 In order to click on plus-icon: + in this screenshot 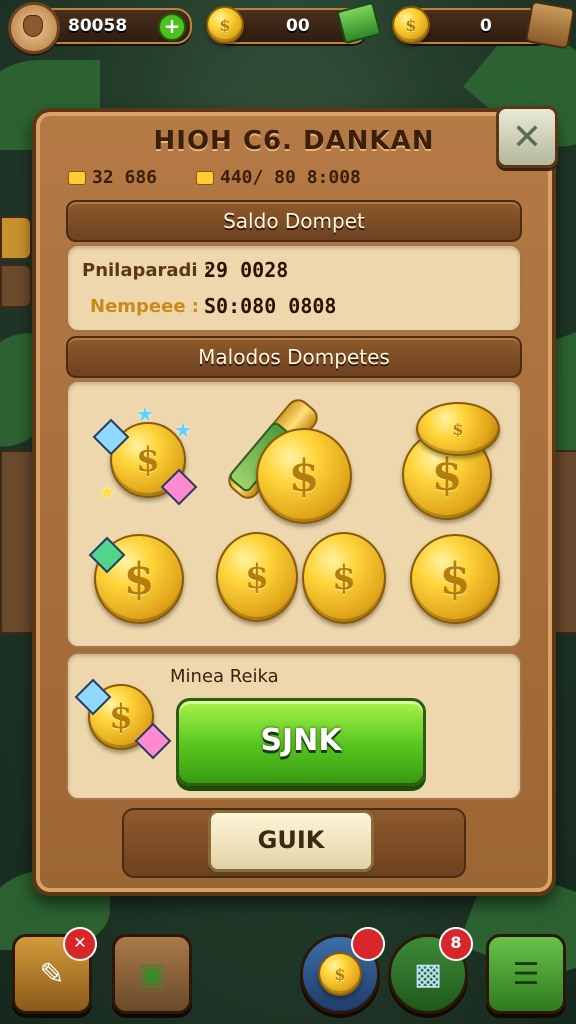, I will do `click(172, 27)`.